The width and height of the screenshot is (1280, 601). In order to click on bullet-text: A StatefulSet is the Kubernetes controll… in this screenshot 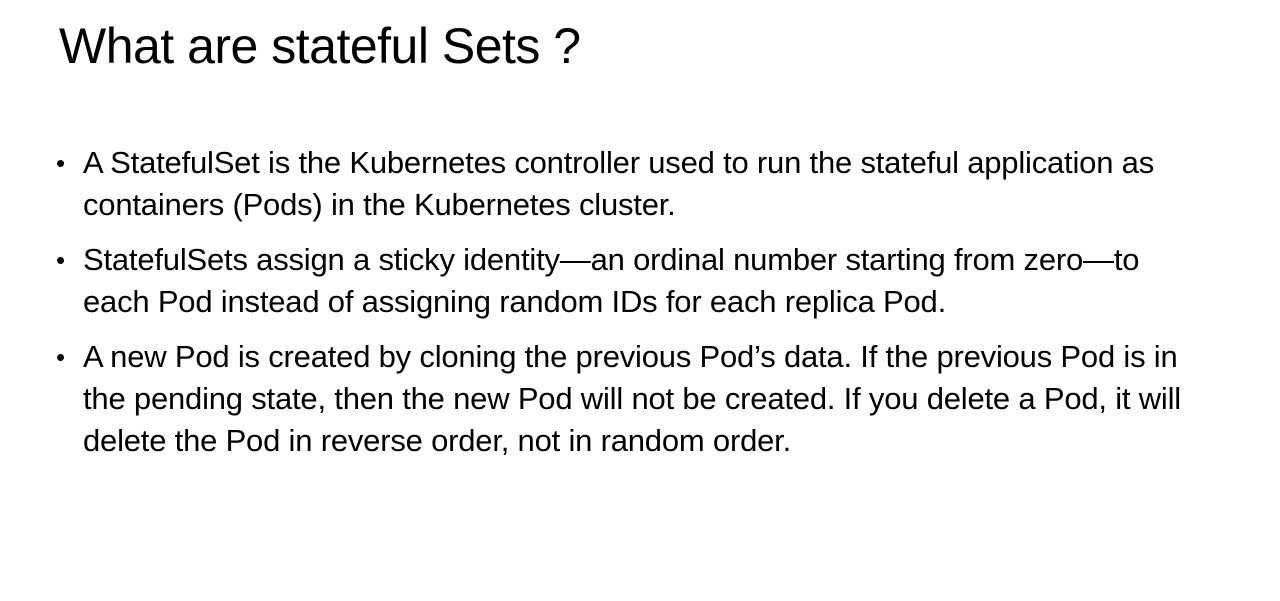, I will do `click(618, 183)`.